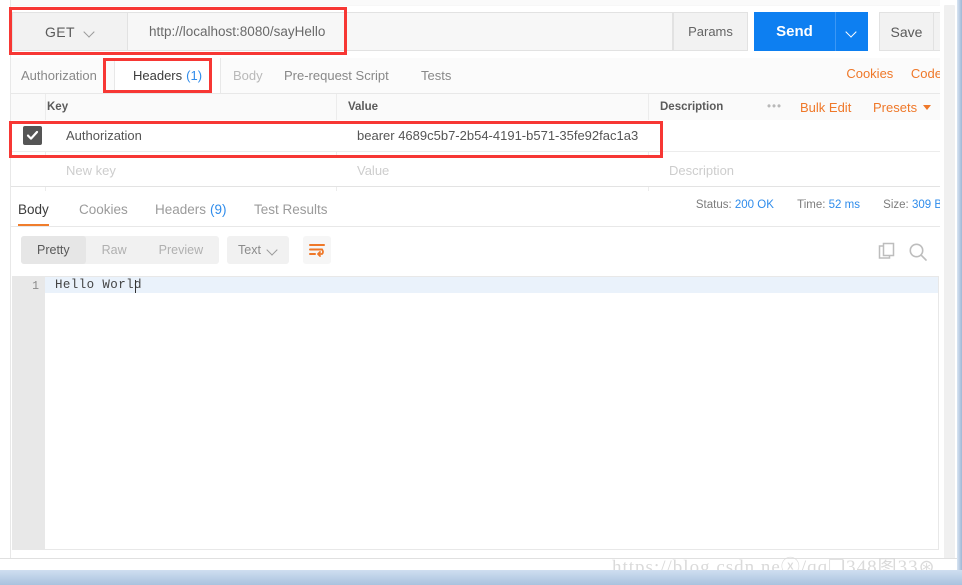  What do you see at coordinates (104, 135) in the screenshot?
I see `header-key-value: Authorization` at bounding box center [104, 135].